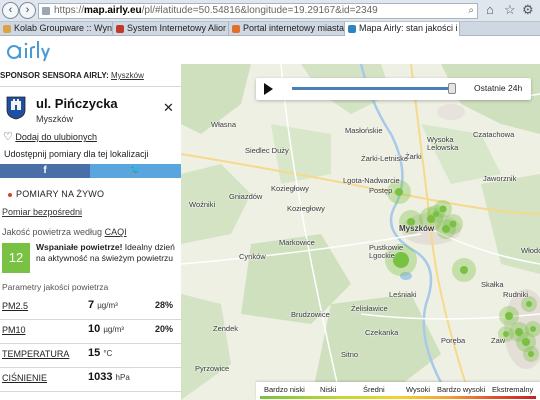  I want to click on measurement-value: 7 µg/m³, so click(103, 305).